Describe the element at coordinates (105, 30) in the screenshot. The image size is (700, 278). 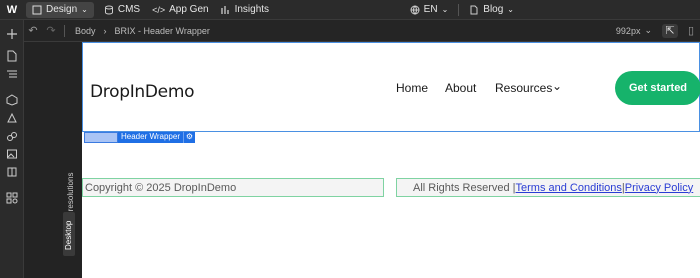
I see `breadcrumb-chevron-icon: ›` at that location.